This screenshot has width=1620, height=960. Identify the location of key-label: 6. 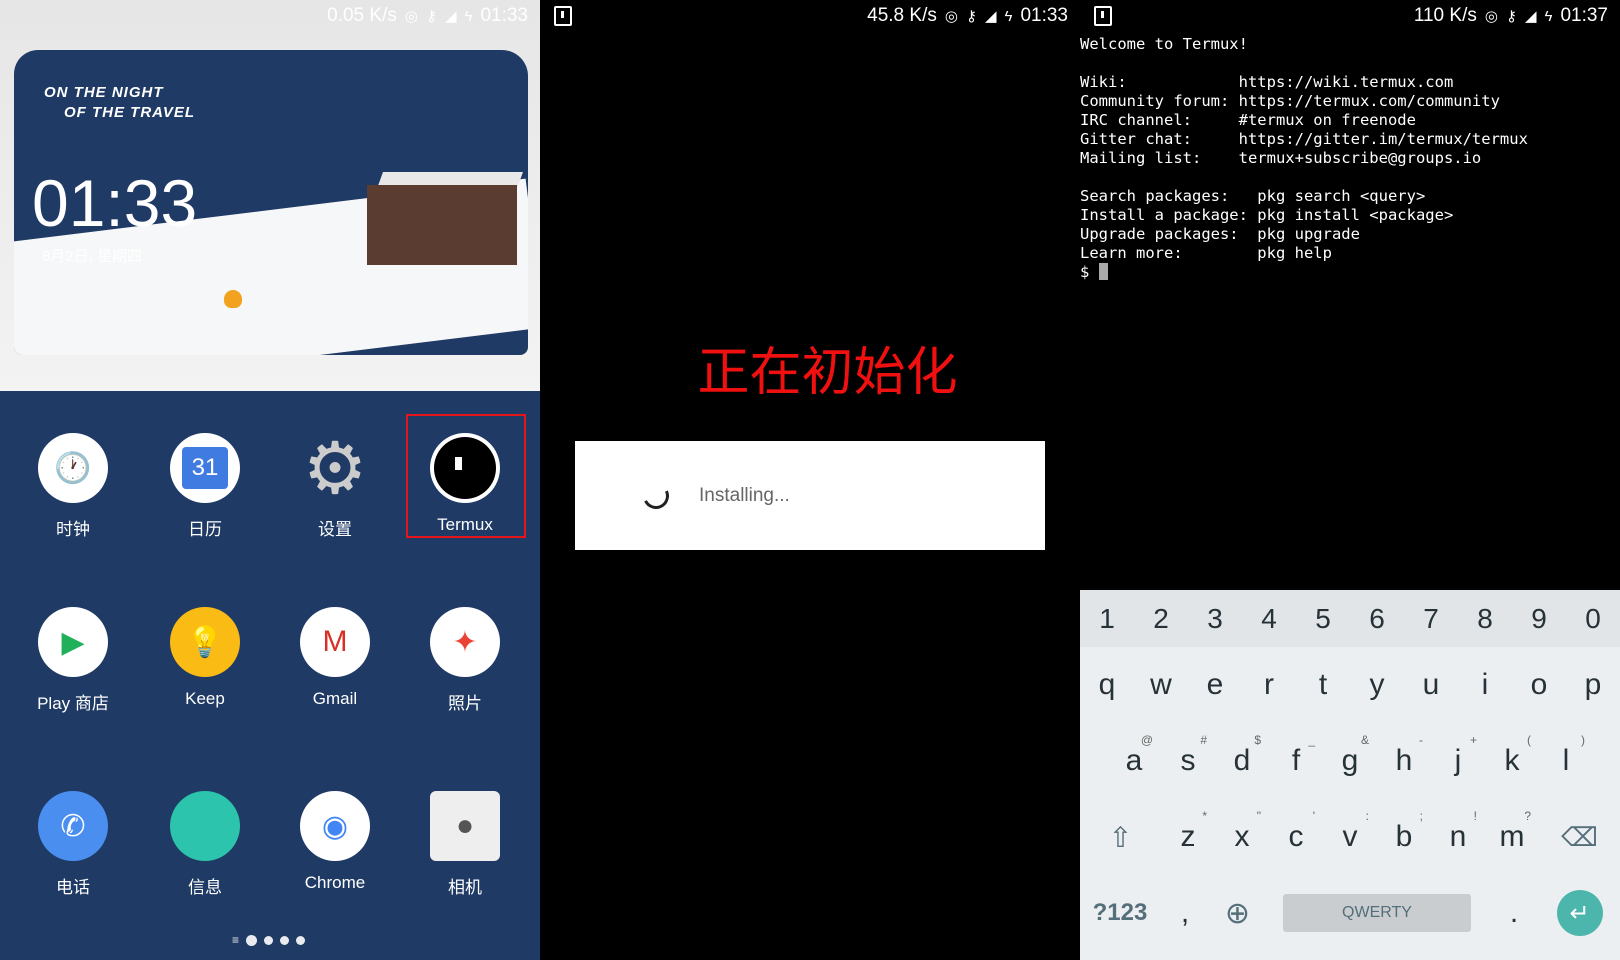
(1377, 618).